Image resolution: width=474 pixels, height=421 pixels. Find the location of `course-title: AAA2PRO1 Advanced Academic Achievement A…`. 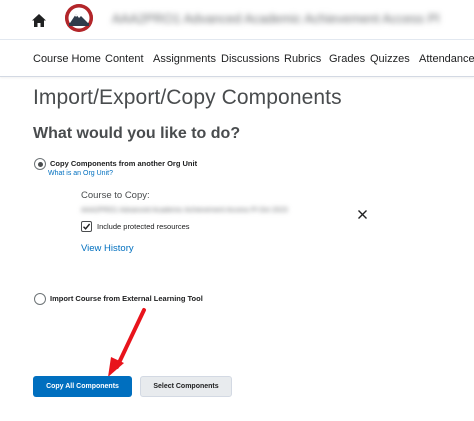

course-title: AAA2PRO1 Advanced Academic Achievement A… is located at coordinates (277, 19).